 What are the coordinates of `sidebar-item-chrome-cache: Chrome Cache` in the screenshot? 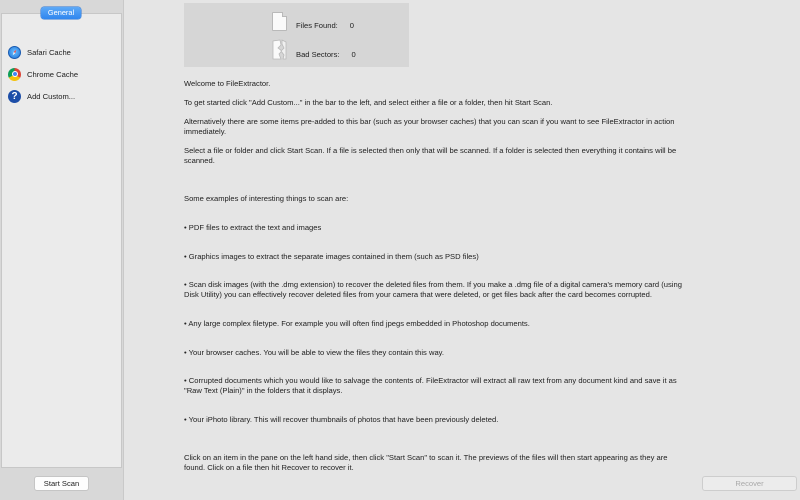 It's located at (64, 74).